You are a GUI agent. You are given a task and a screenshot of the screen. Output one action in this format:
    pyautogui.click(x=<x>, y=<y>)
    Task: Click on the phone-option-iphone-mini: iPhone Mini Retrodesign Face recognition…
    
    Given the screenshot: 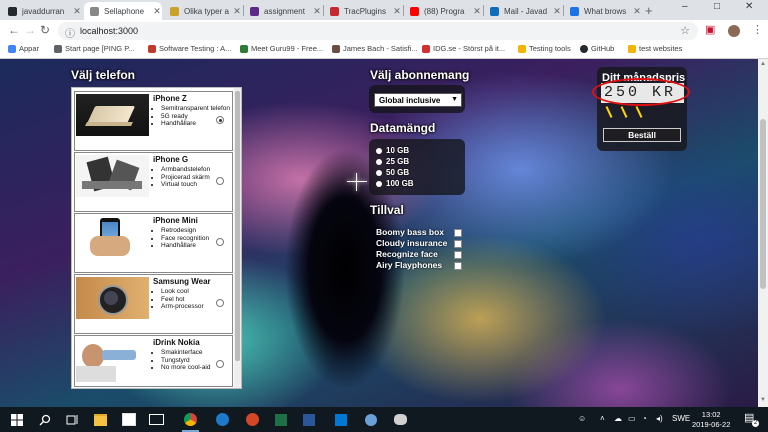 What is the action you would take?
    pyautogui.click(x=153, y=243)
    